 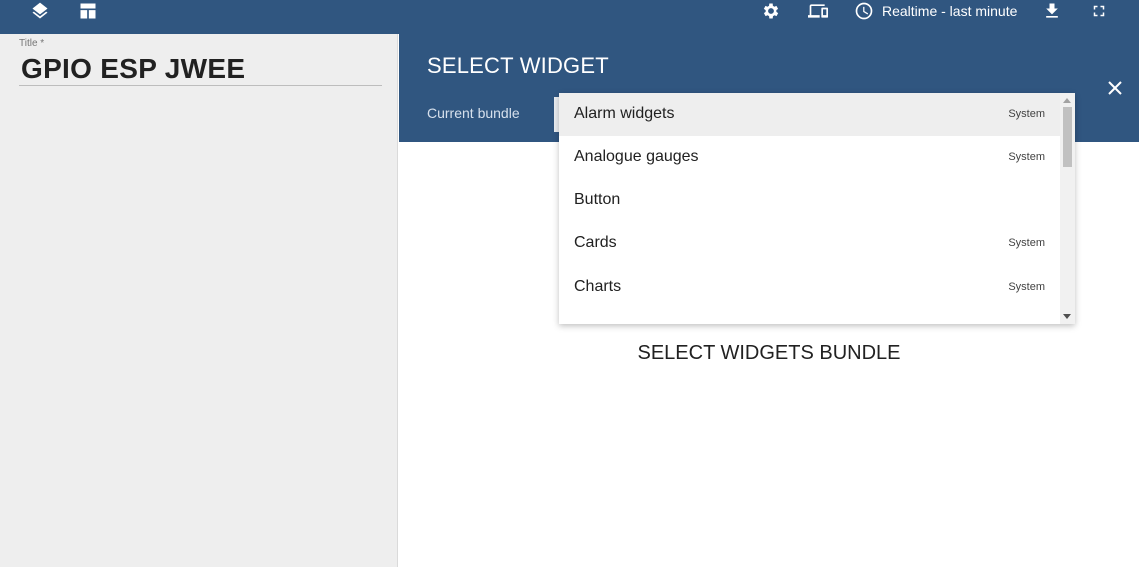 What do you see at coordinates (809, 287) in the screenshot?
I see `bundle-option: Charts System` at bounding box center [809, 287].